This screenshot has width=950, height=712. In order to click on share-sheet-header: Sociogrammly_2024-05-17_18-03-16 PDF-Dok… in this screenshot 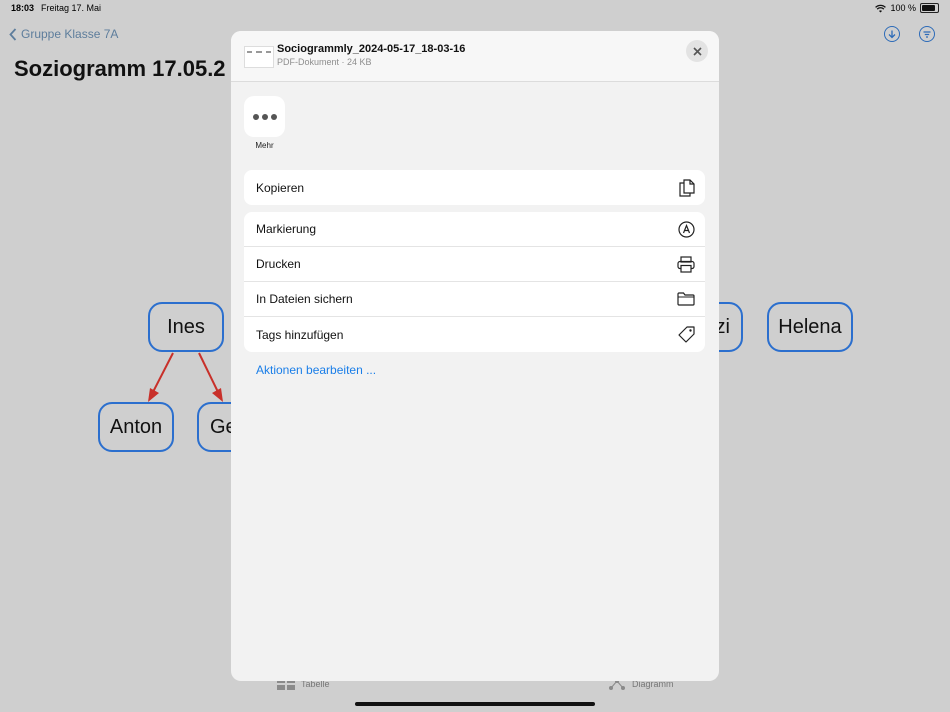, I will do `click(475, 56)`.